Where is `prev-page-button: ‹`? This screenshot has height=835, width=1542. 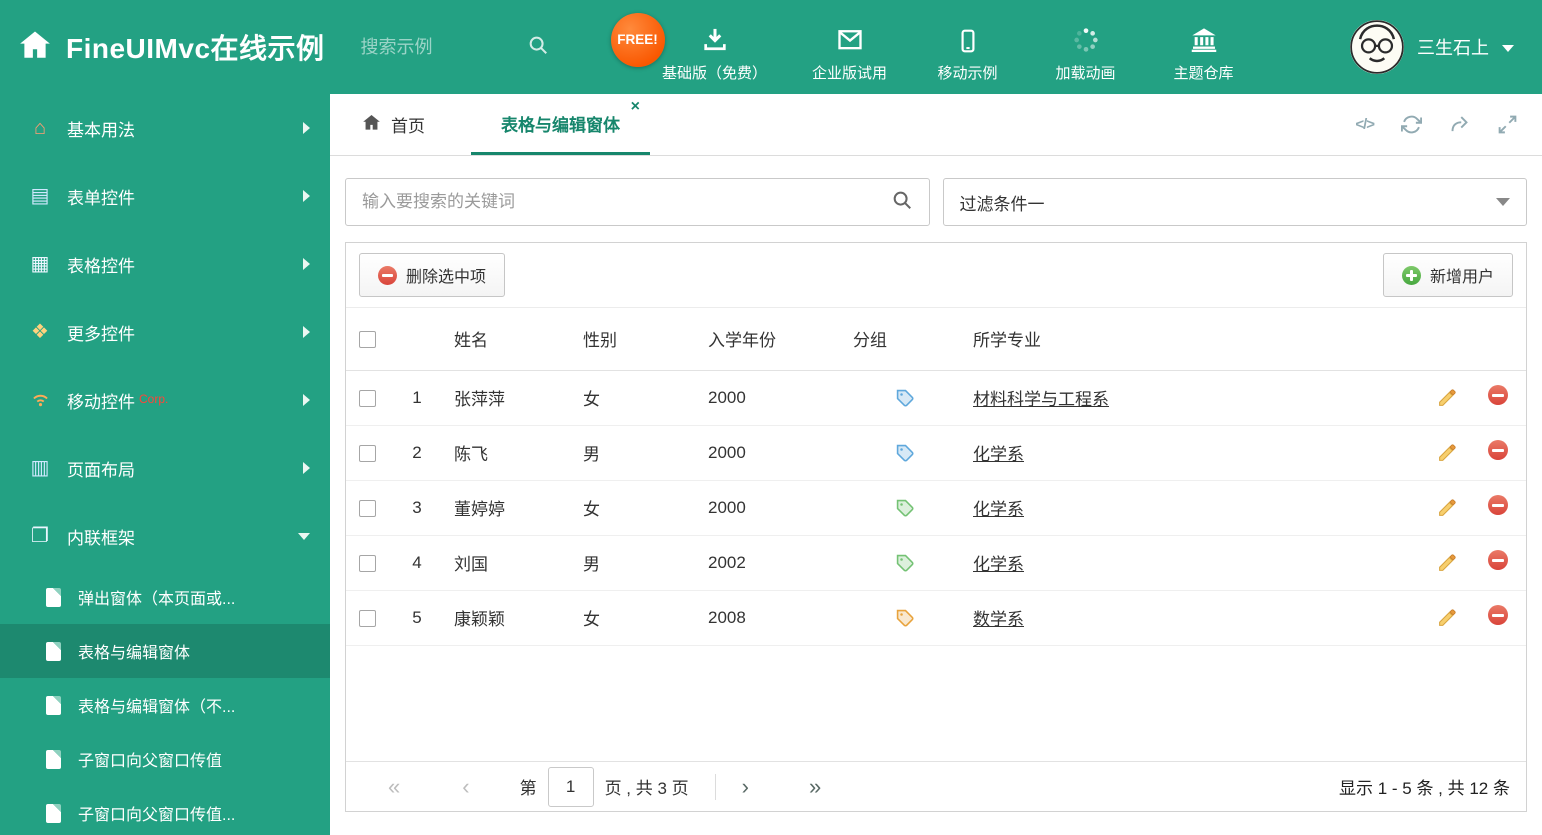
prev-page-button: ‹ is located at coordinates (465, 786).